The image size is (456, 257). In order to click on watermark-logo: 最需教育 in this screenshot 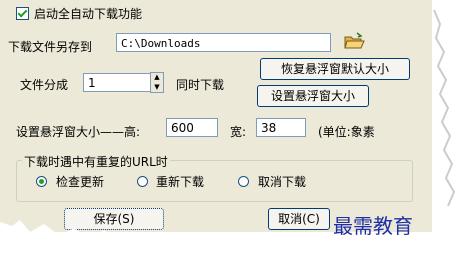, I will do `click(373, 226)`.